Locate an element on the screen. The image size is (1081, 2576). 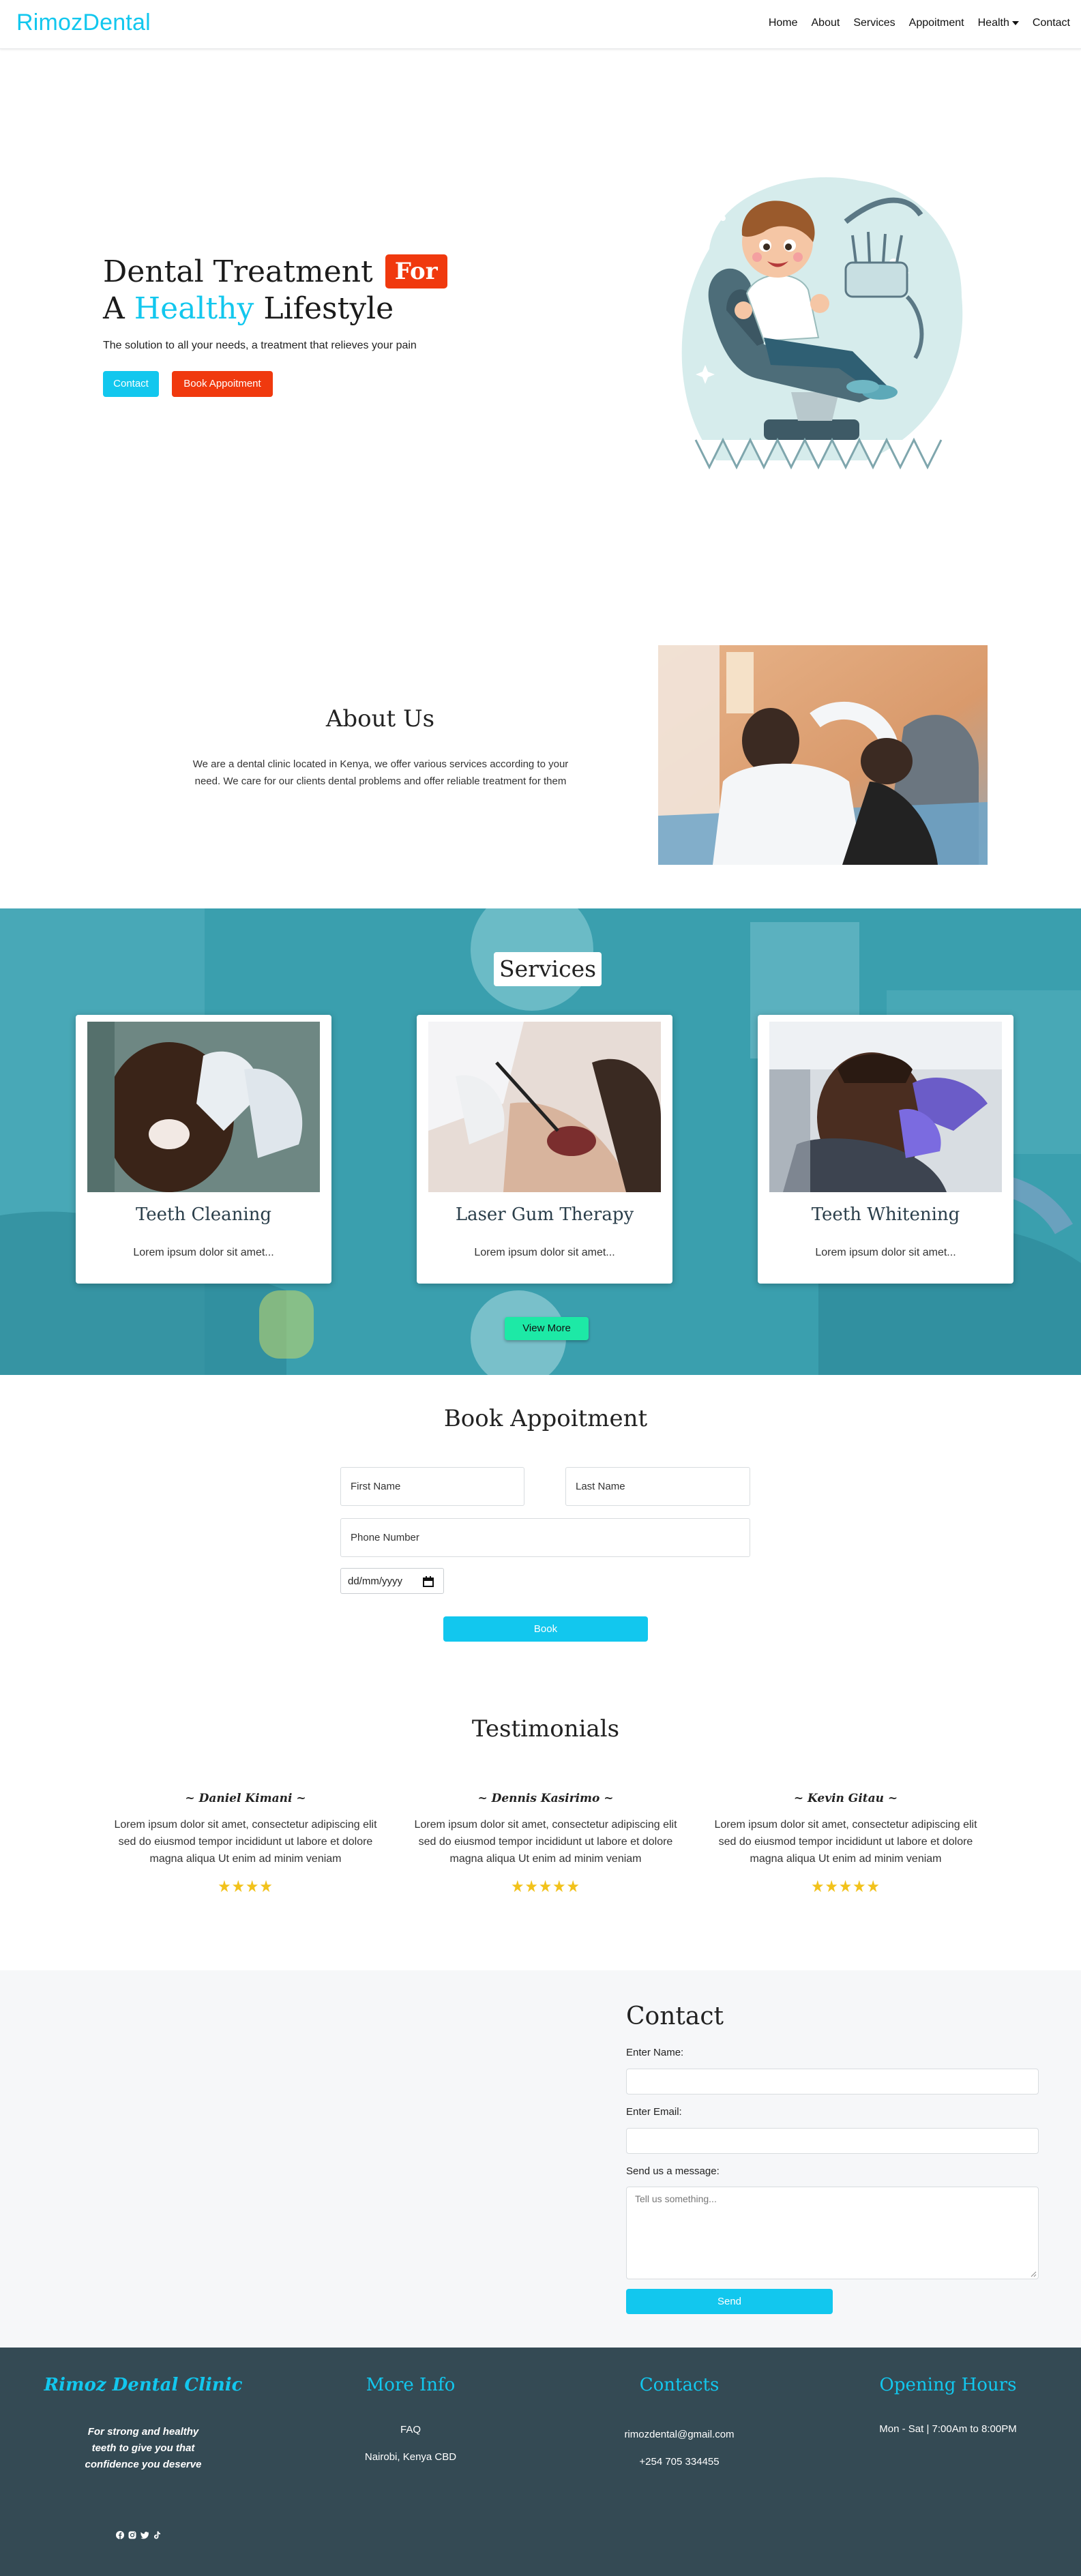
nav-health-label: Health is located at coordinates (993, 23).